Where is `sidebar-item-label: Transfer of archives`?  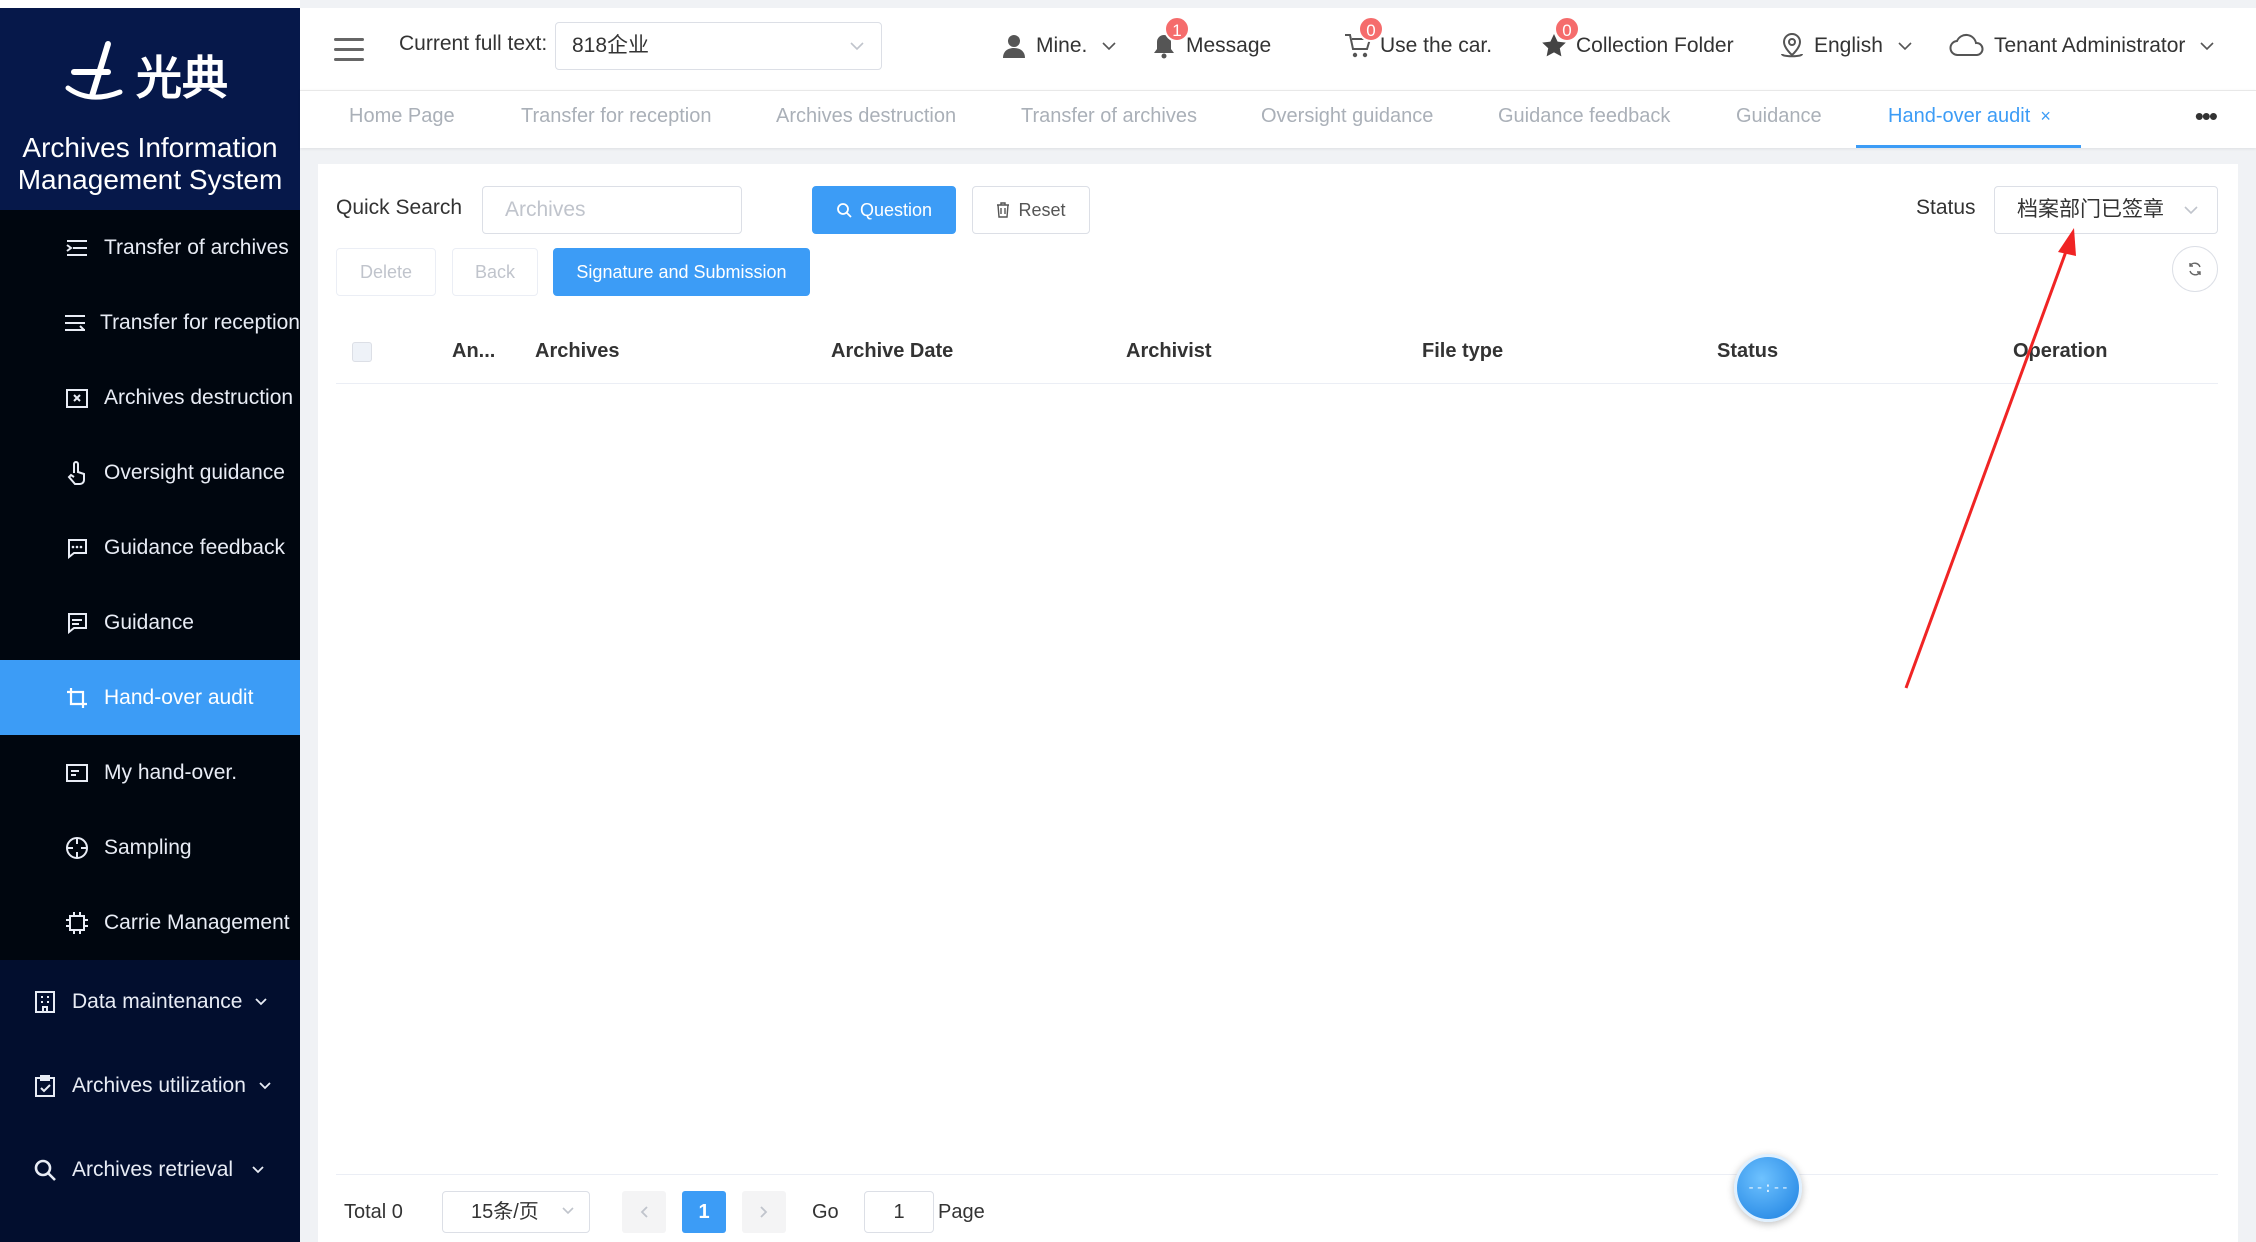
sidebar-item-label: Transfer of archives is located at coordinates (196, 247).